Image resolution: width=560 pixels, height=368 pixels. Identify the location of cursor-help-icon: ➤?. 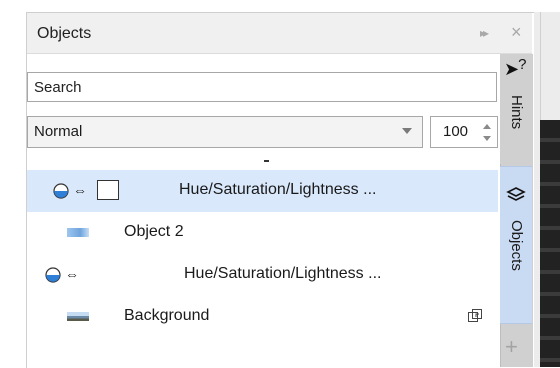
(515, 67).